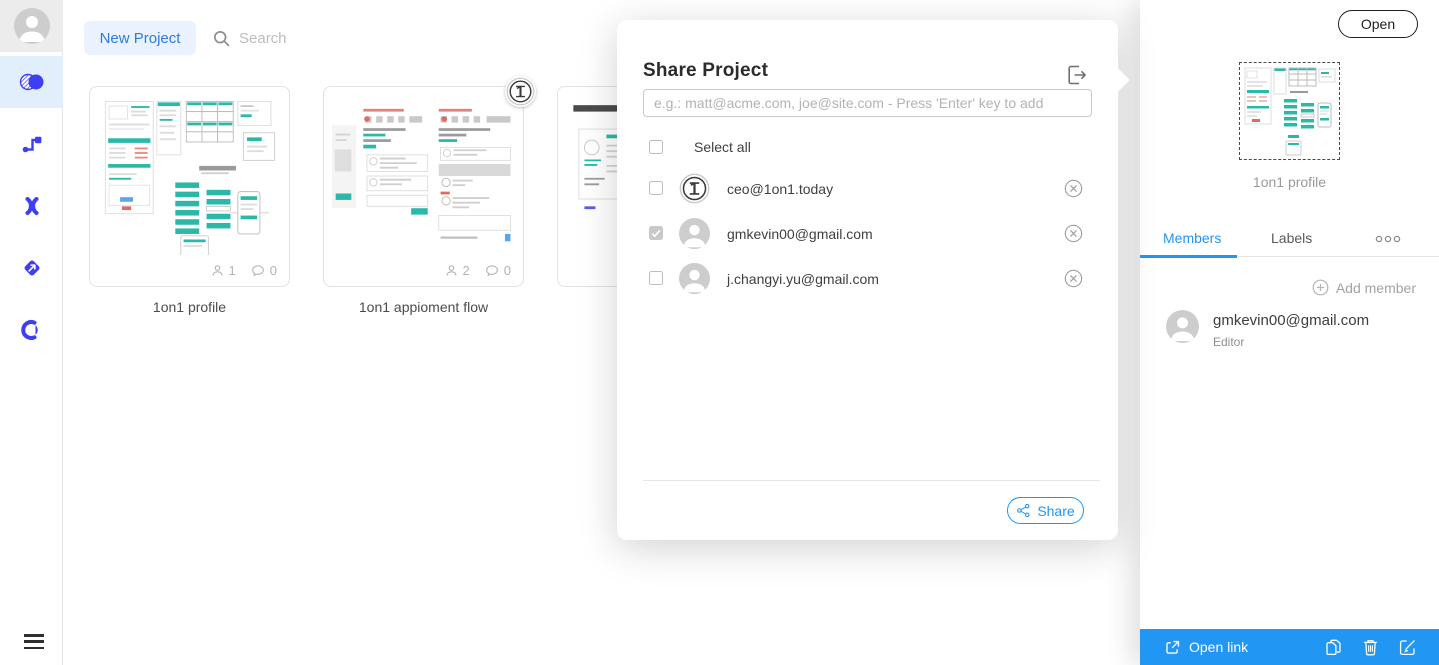 The image size is (1439, 665). What do you see at coordinates (867, 188) in the screenshot?
I see `share-user-row: ceo@1on1.today` at bounding box center [867, 188].